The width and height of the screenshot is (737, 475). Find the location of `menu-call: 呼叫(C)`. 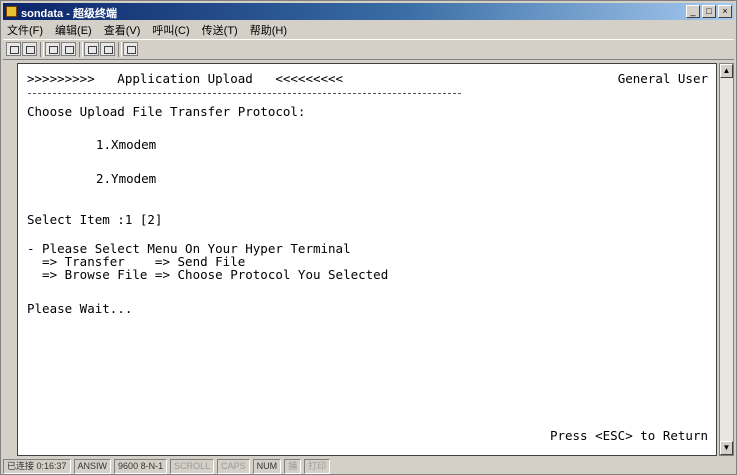

menu-call: 呼叫(C) is located at coordinates (170, 30).